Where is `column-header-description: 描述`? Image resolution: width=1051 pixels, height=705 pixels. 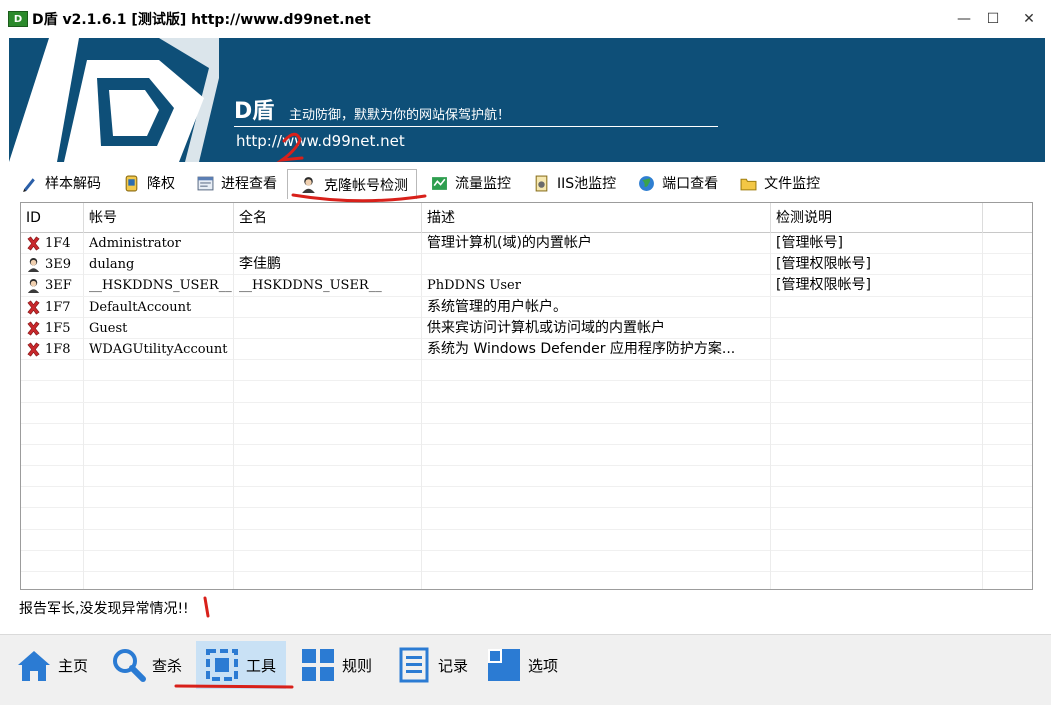 column-header-description: 描述 is located at coordinates (596, 218).